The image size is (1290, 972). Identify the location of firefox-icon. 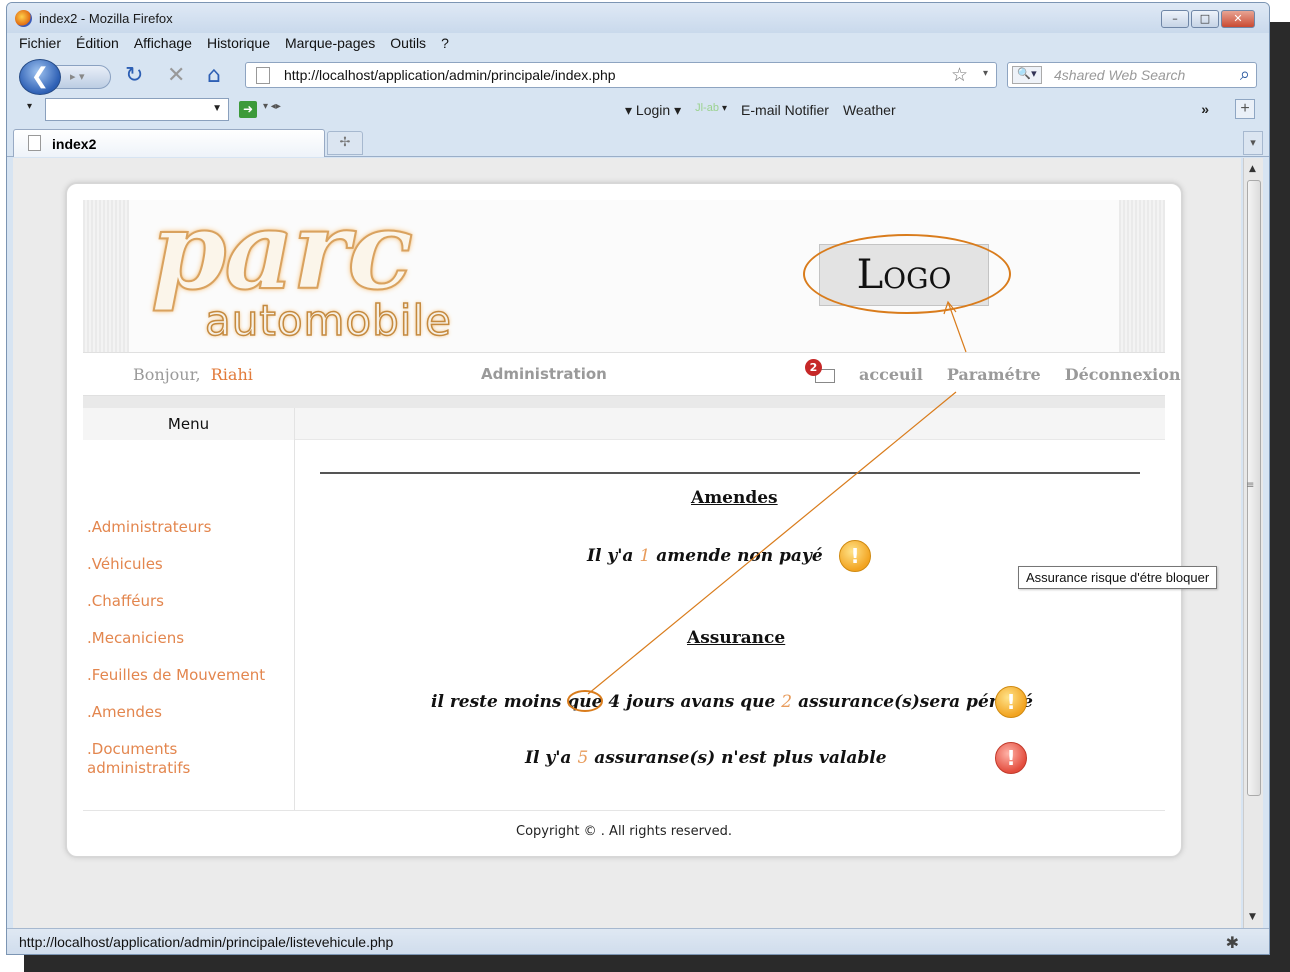
(23, 18).